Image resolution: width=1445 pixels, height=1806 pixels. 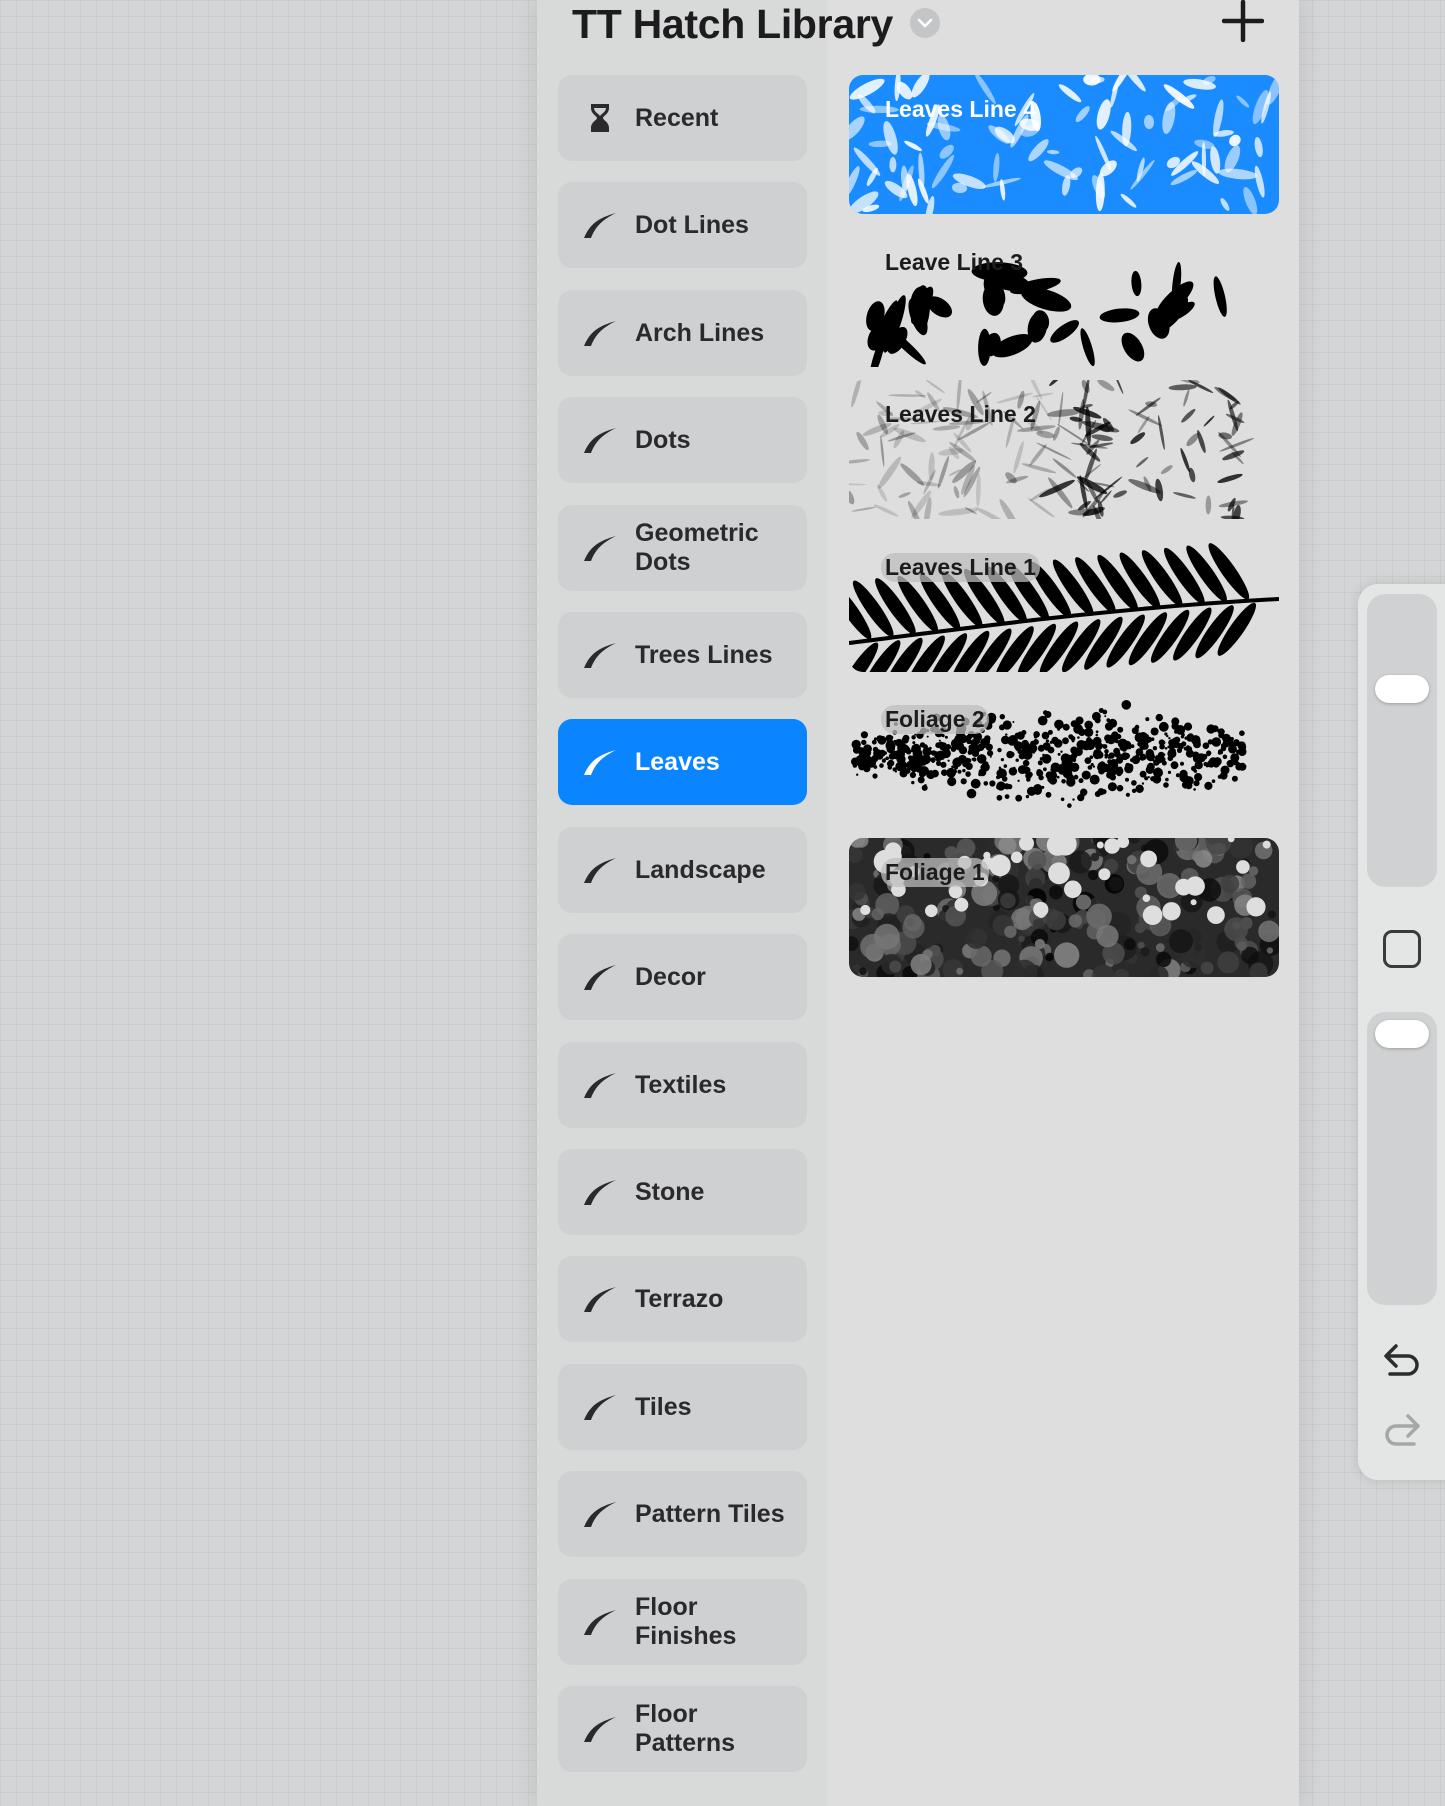 I want to click on brush-name: Foliage 1, so click(x=935, y=872).